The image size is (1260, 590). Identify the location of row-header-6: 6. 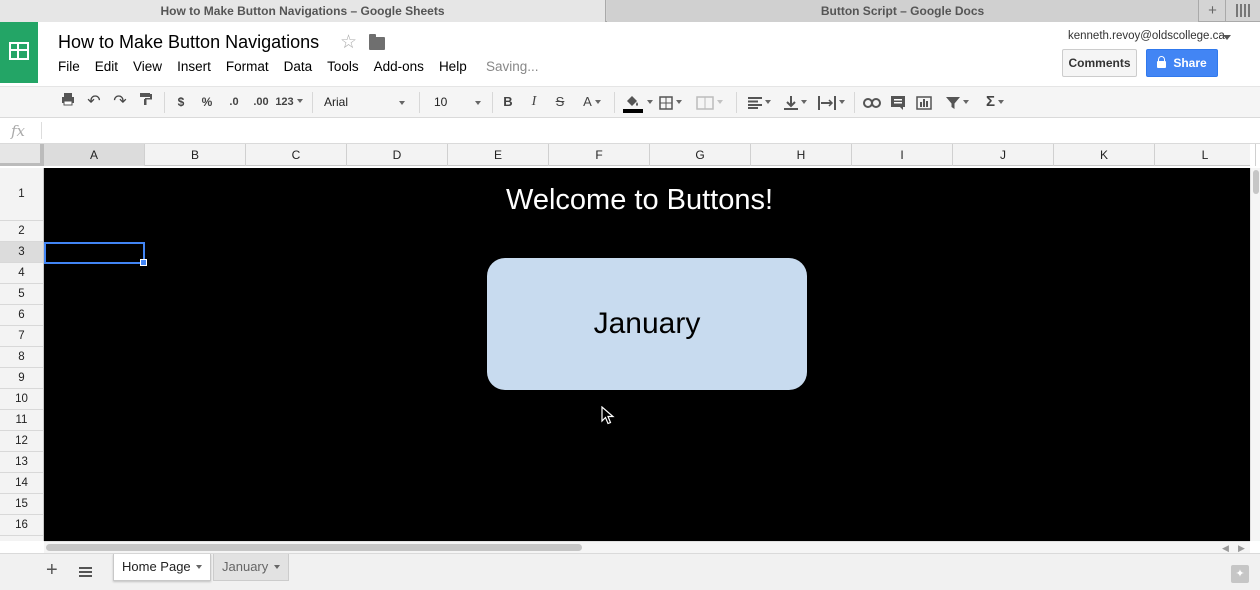
(21, 315).